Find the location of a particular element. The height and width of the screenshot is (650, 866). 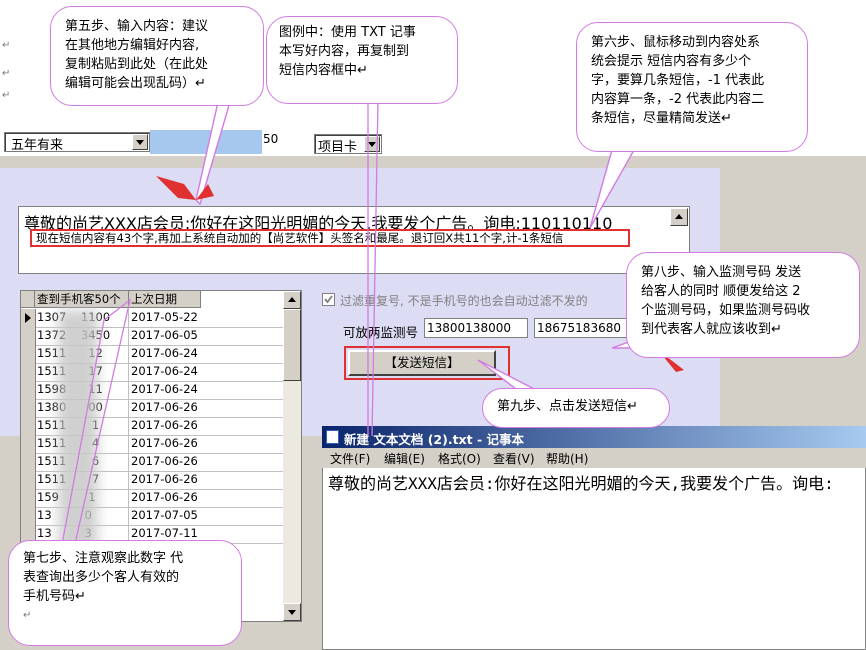

notepad-menubar: 文件(F) 编辑(E) 格式(O) 查看(V) 帮助(H) is located at coordinates (594, 458).